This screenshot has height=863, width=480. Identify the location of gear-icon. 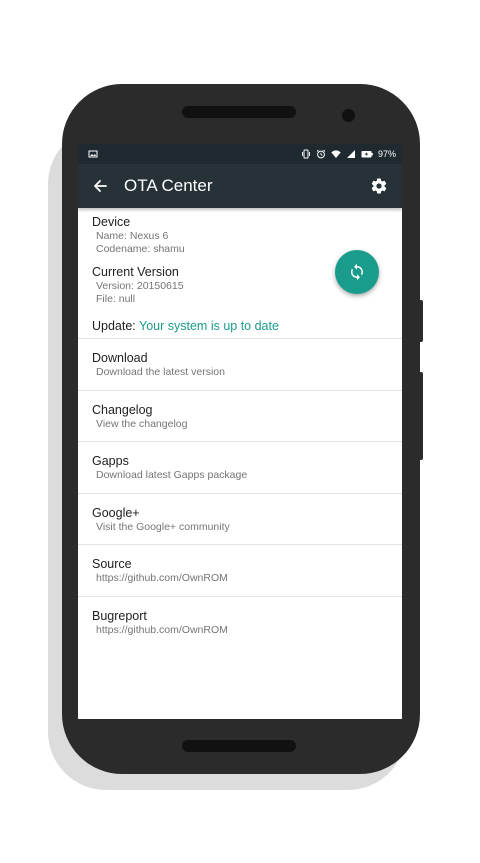
(379, 186).